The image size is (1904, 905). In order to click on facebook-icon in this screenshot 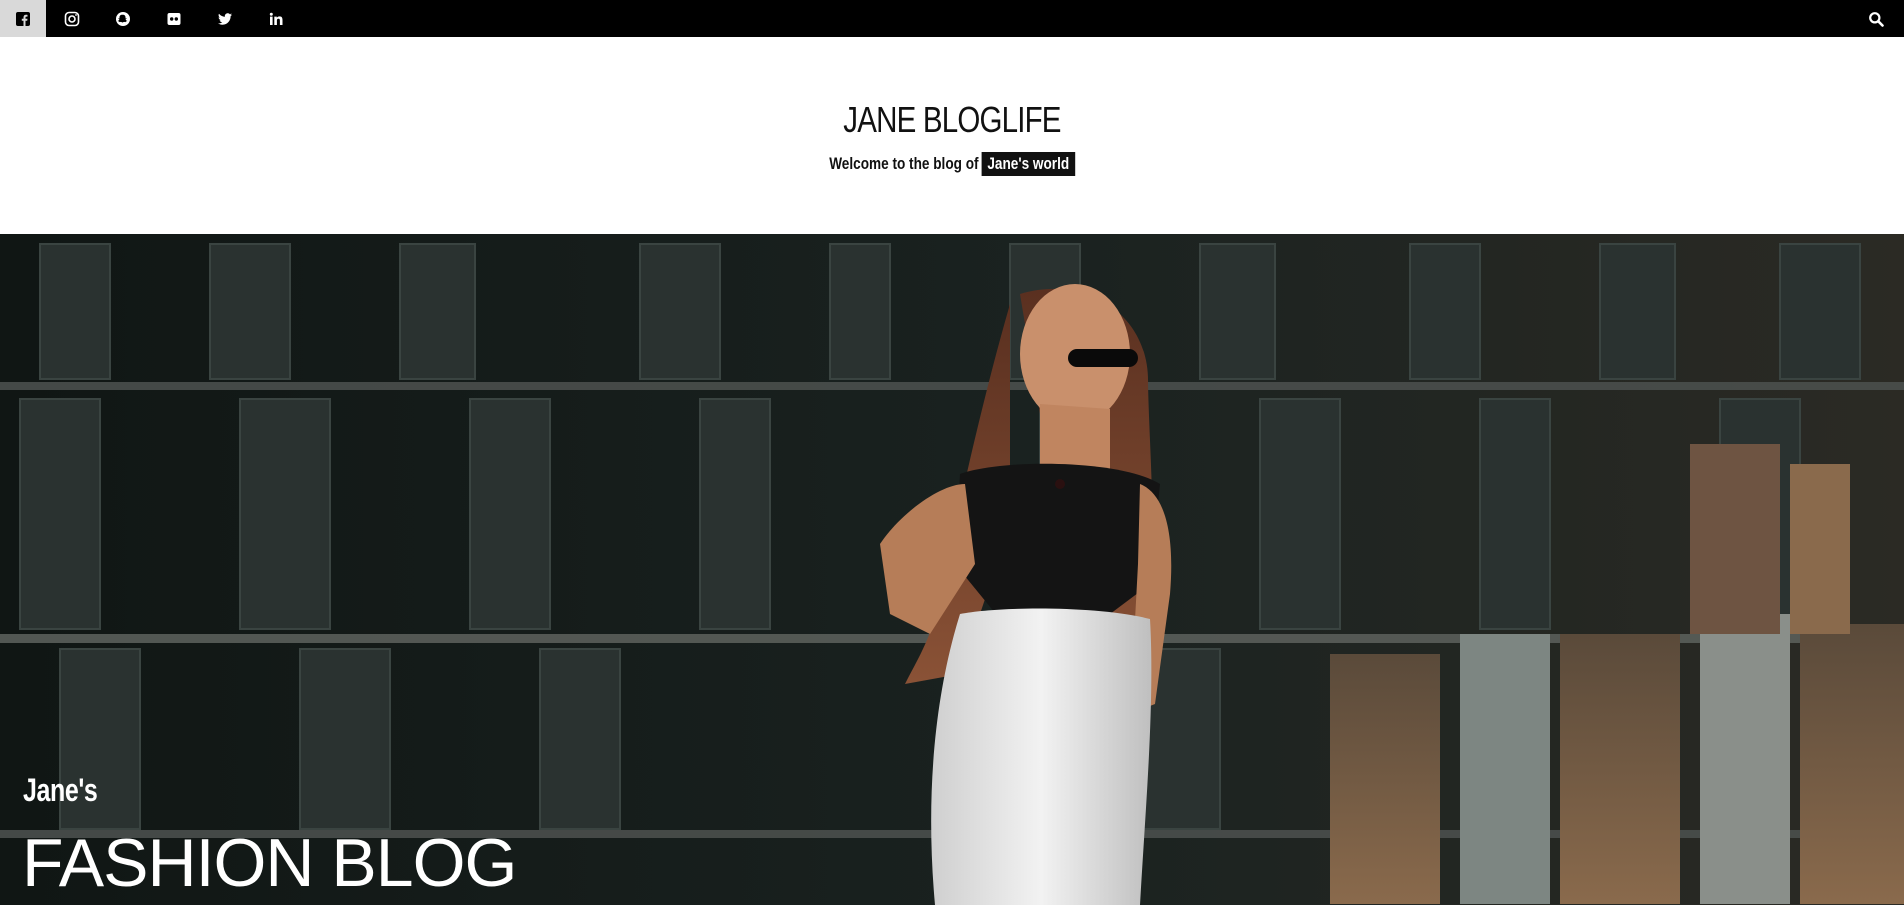, I will do `click(23, 18)`.